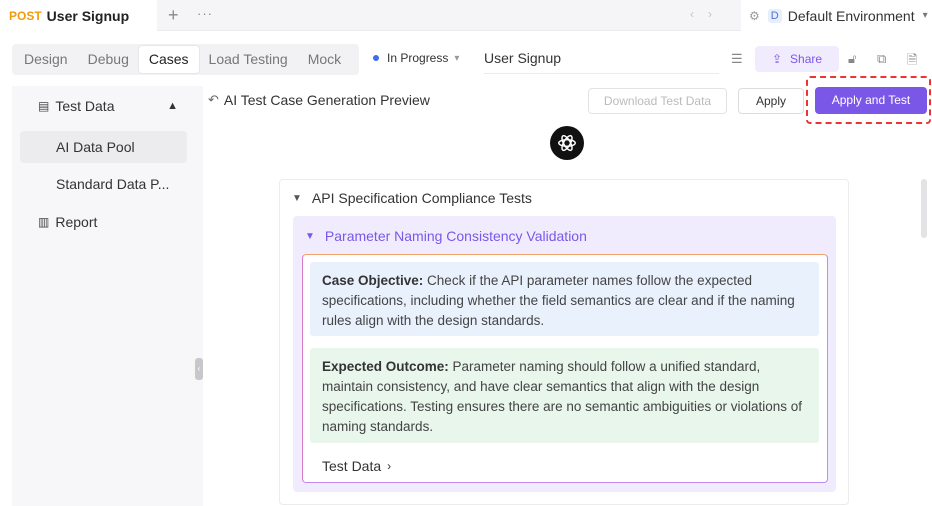 The width and height of the screenshot is (932, 506). What do you see at coordinates (601, 62) in the screenshot?
I see `endpoint-name-field: User Signup` at bounding box center [601, 62].